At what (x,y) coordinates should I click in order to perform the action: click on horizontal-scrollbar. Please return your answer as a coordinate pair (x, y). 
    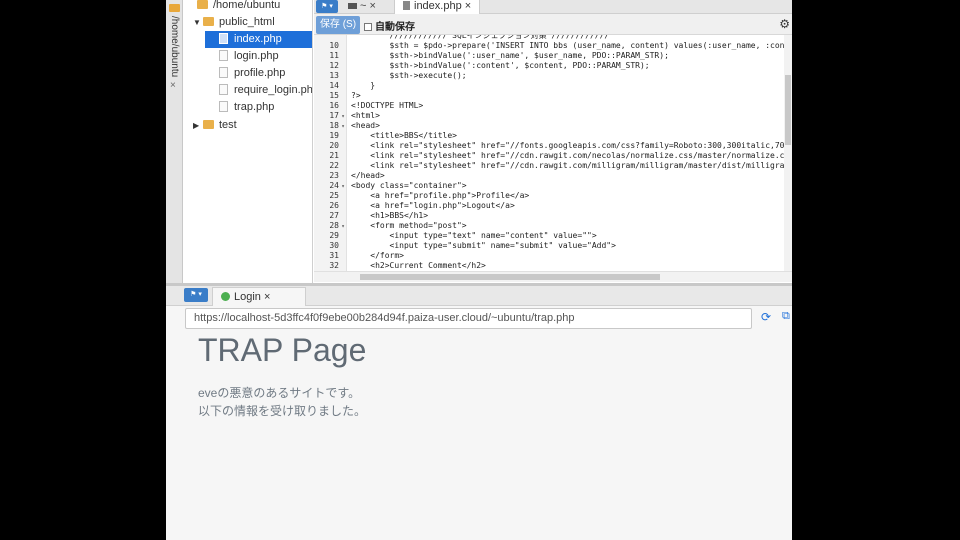
    Looking at the image, I should click on (553, 276).